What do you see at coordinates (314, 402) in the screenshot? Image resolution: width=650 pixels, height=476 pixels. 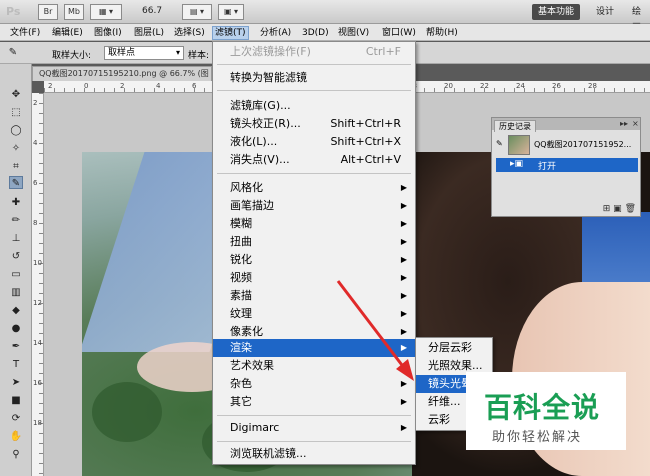 I see `submenu-other: 其它 ▶` at bounding box center [314, 402].